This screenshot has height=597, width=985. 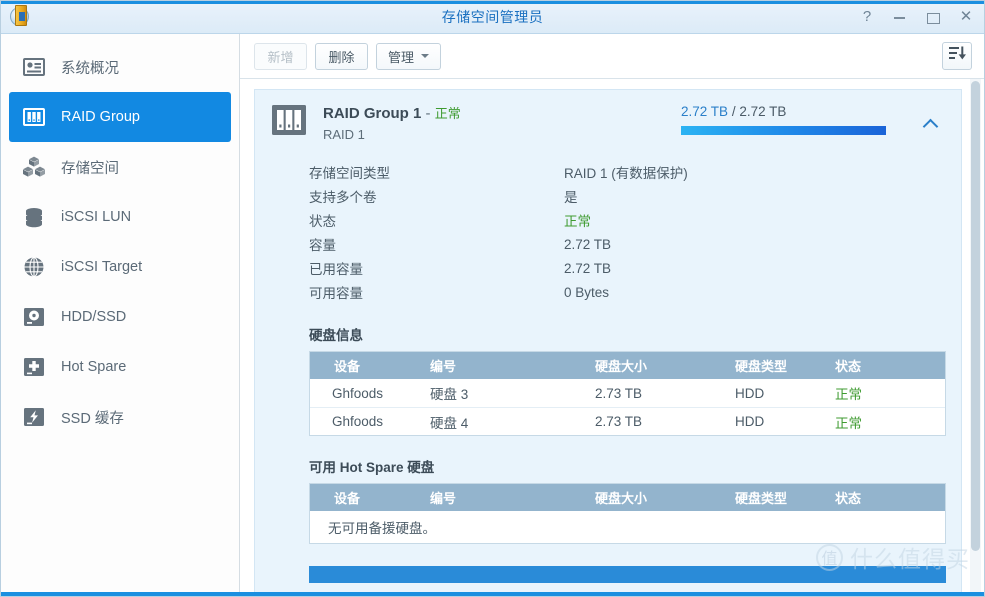 I want to click on sidebar-item-label: HDD/SSD, so click(x=94, y=317).